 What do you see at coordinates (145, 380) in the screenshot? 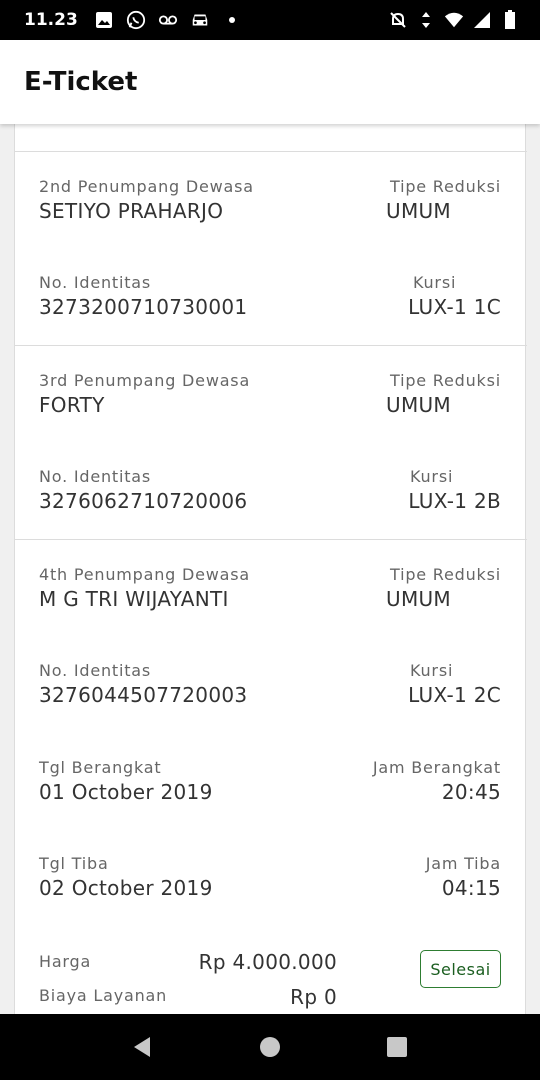
I see `passenger-title: 3rd Penumpang Dewasa` at bounding box center [145, 380].